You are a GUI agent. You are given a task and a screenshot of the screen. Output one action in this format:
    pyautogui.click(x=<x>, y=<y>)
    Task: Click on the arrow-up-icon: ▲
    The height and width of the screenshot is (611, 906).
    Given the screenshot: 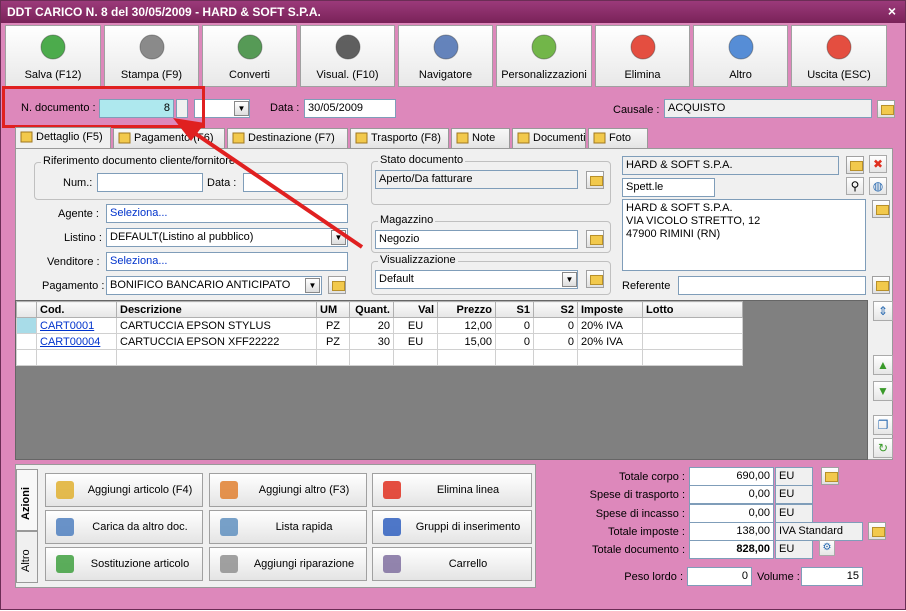 What is the action you would take?
    pyautogui.click(x=883, y=365)
    